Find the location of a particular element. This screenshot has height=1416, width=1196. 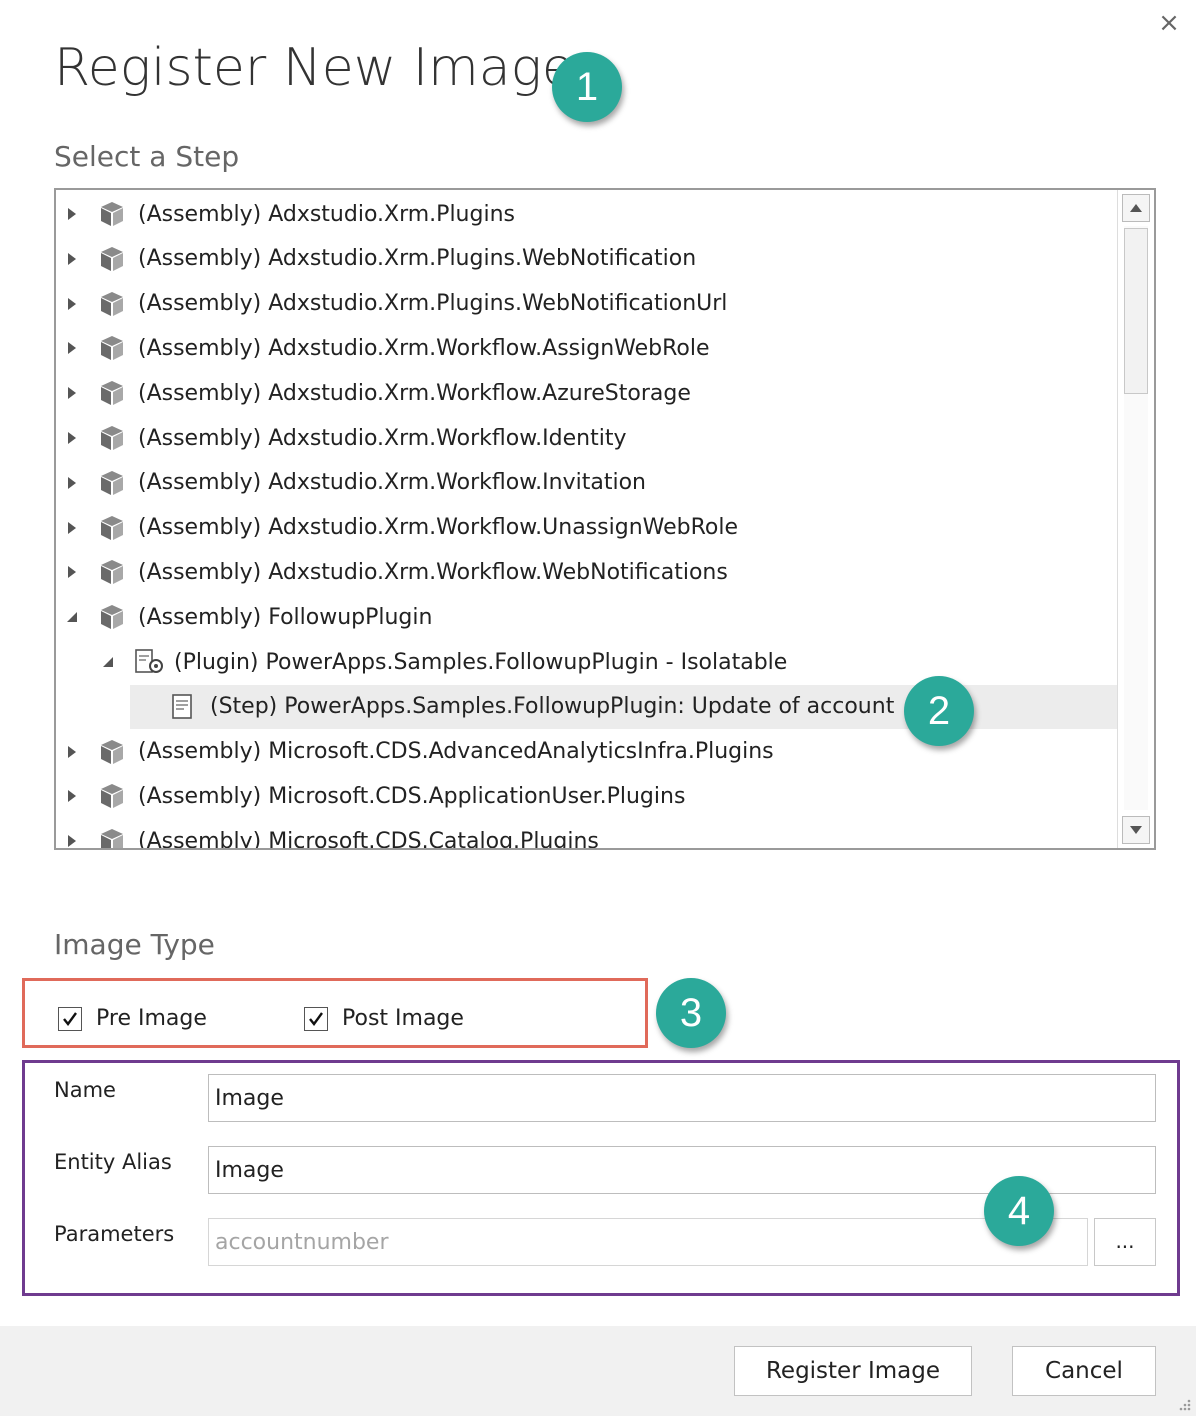

close-icon: × is located at coordinates (1169, 23).